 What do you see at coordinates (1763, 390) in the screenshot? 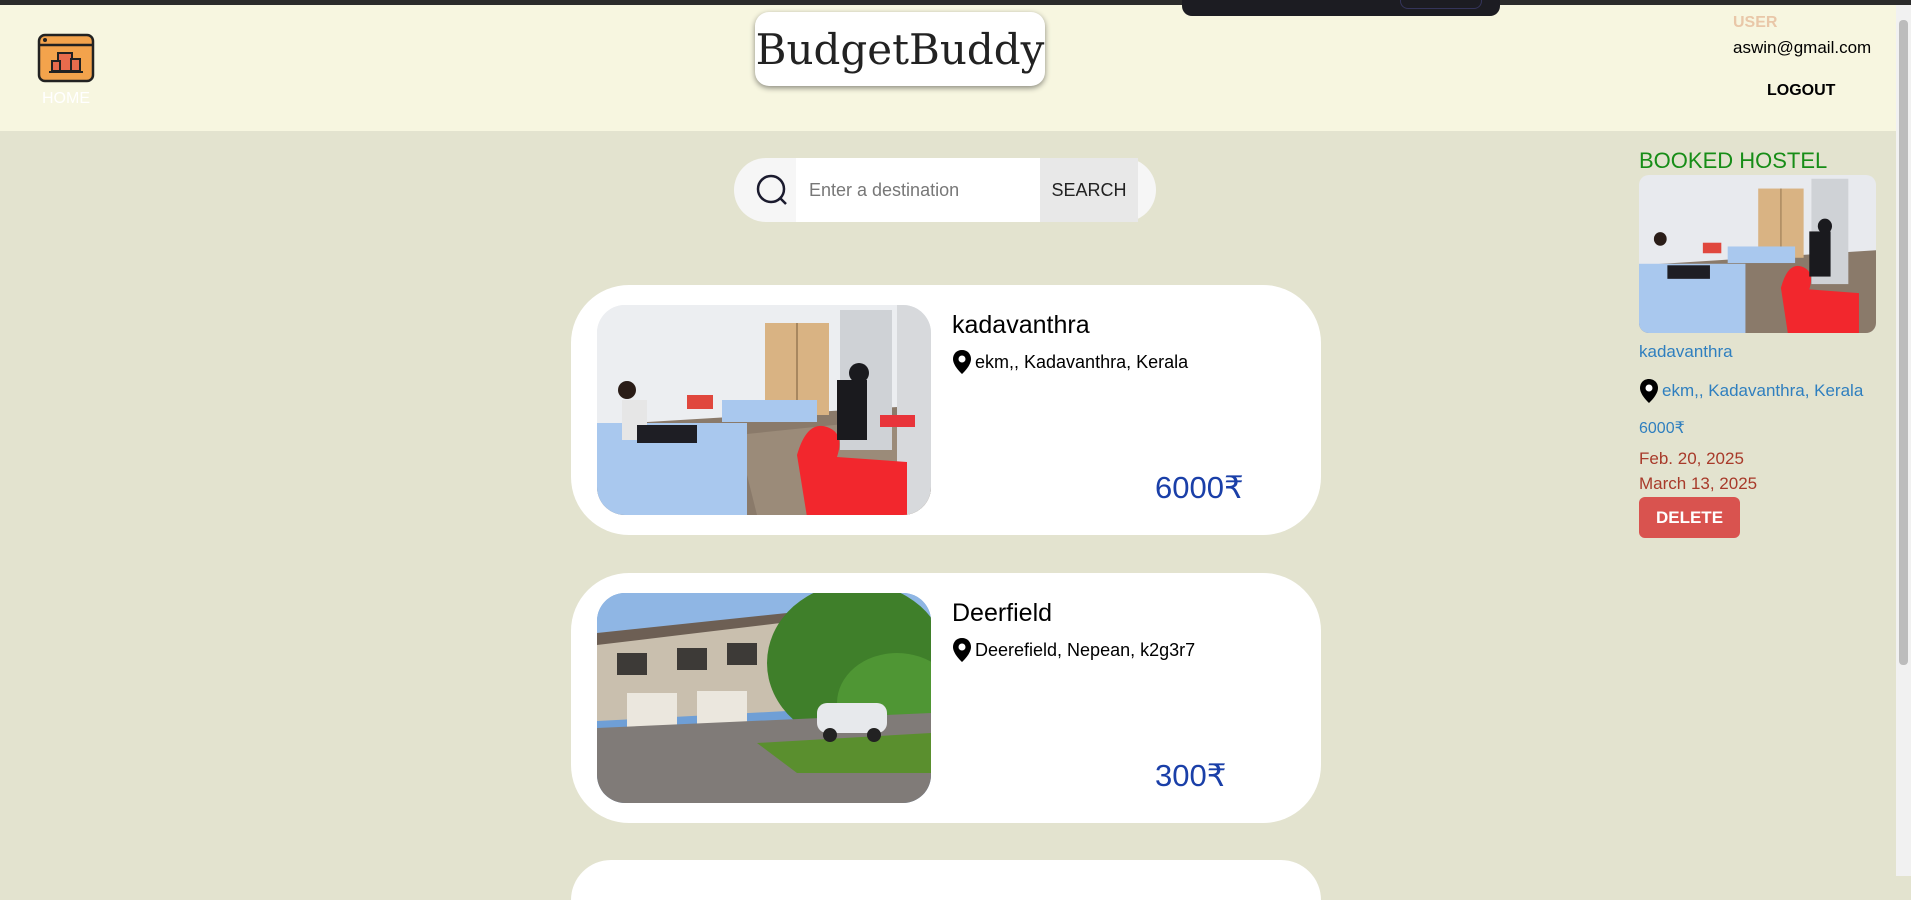
I see `booked-hostel-location-text: ekm,, Kadavanthra, Kerala` at bounding box center [1763, 390].